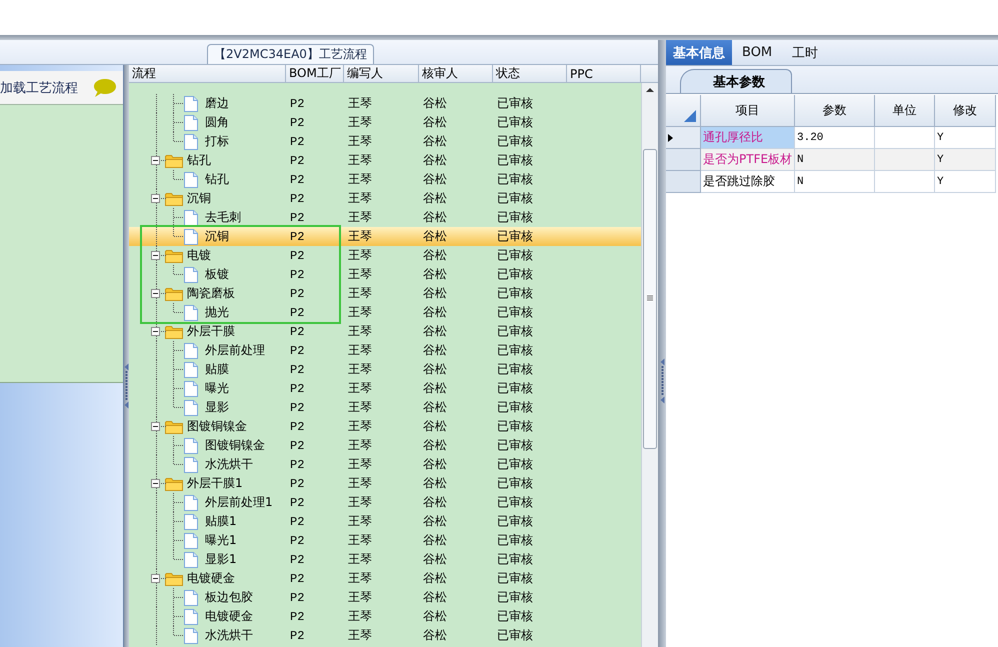  What do you see at coordinates (217, 407) in the screenshot?
I see `tree-label: 显影` at bounding box center [217, 407].